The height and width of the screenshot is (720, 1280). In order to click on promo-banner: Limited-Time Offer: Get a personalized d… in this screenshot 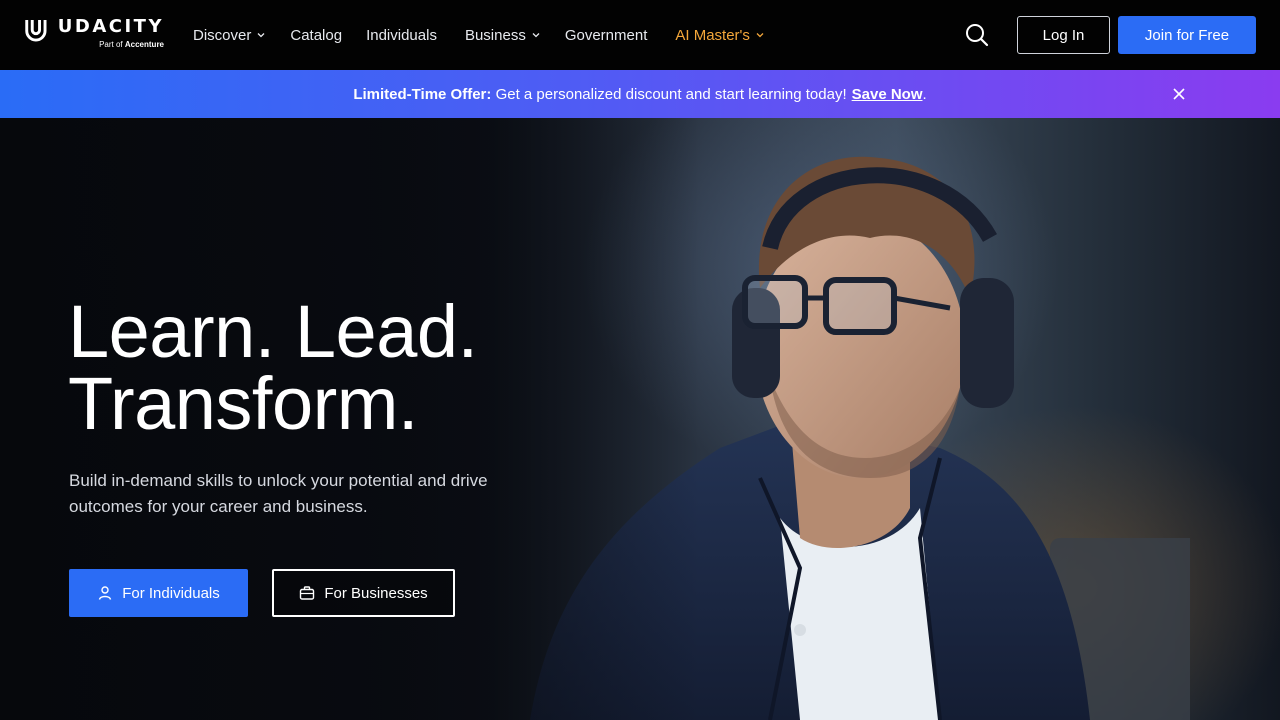, I will do `click(640, 94)`.